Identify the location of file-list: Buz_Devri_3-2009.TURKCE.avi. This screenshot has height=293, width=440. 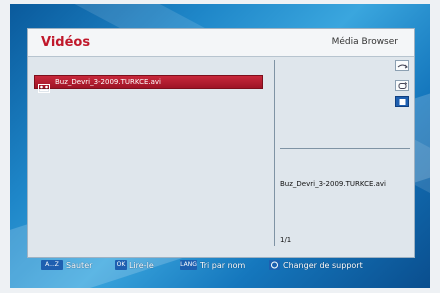
(148, 84).